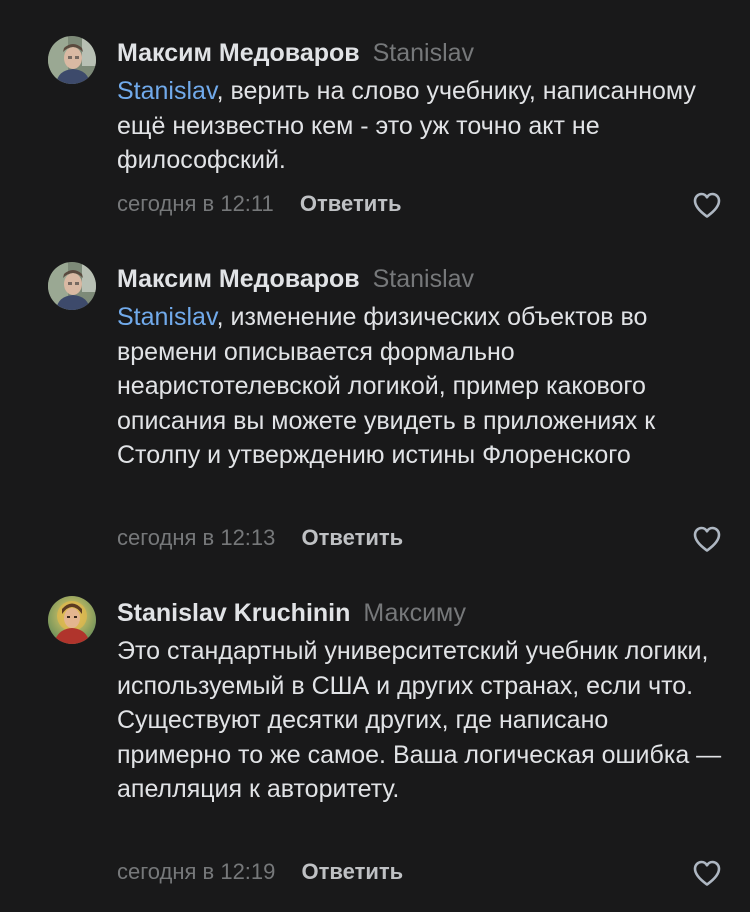 This screenshot has width=750, height=912. I want to click on reply-to-name: Максиму, so click(414, 613).